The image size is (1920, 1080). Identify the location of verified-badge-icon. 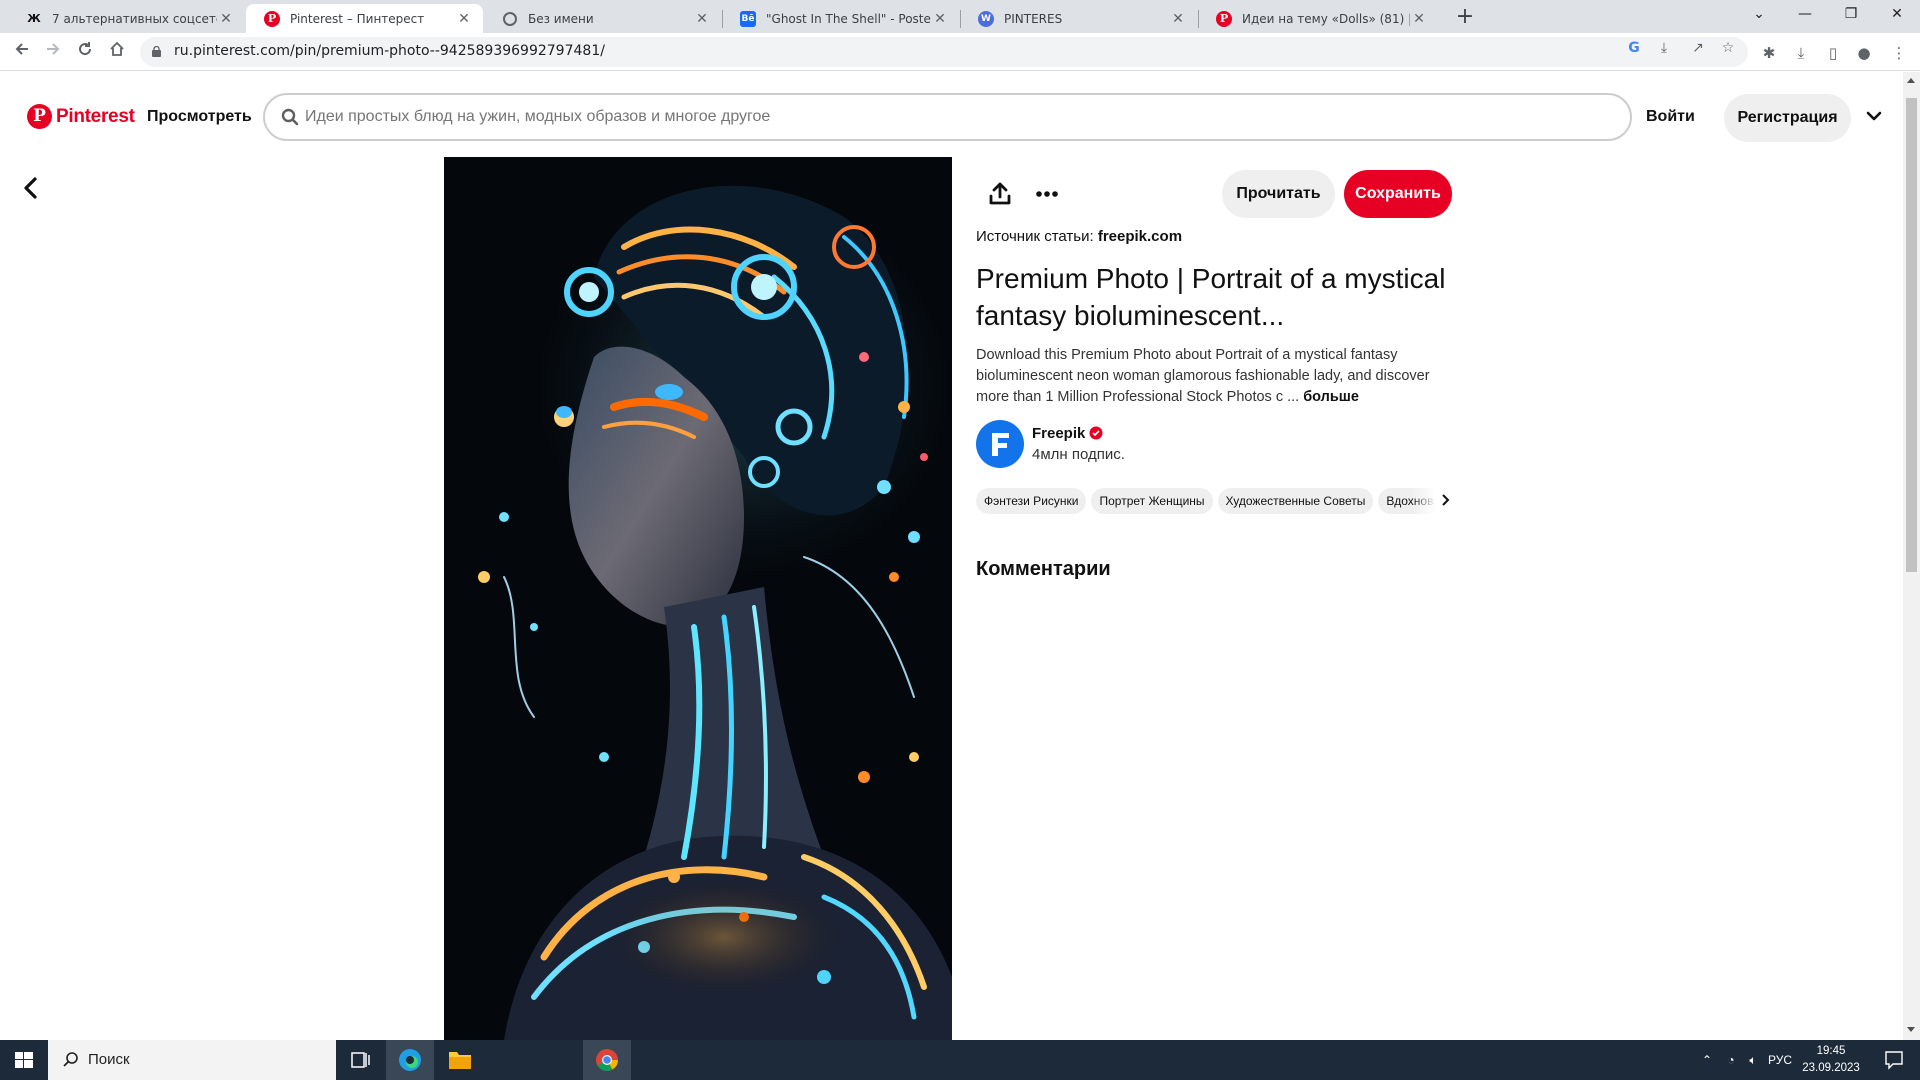
(1096, 433).